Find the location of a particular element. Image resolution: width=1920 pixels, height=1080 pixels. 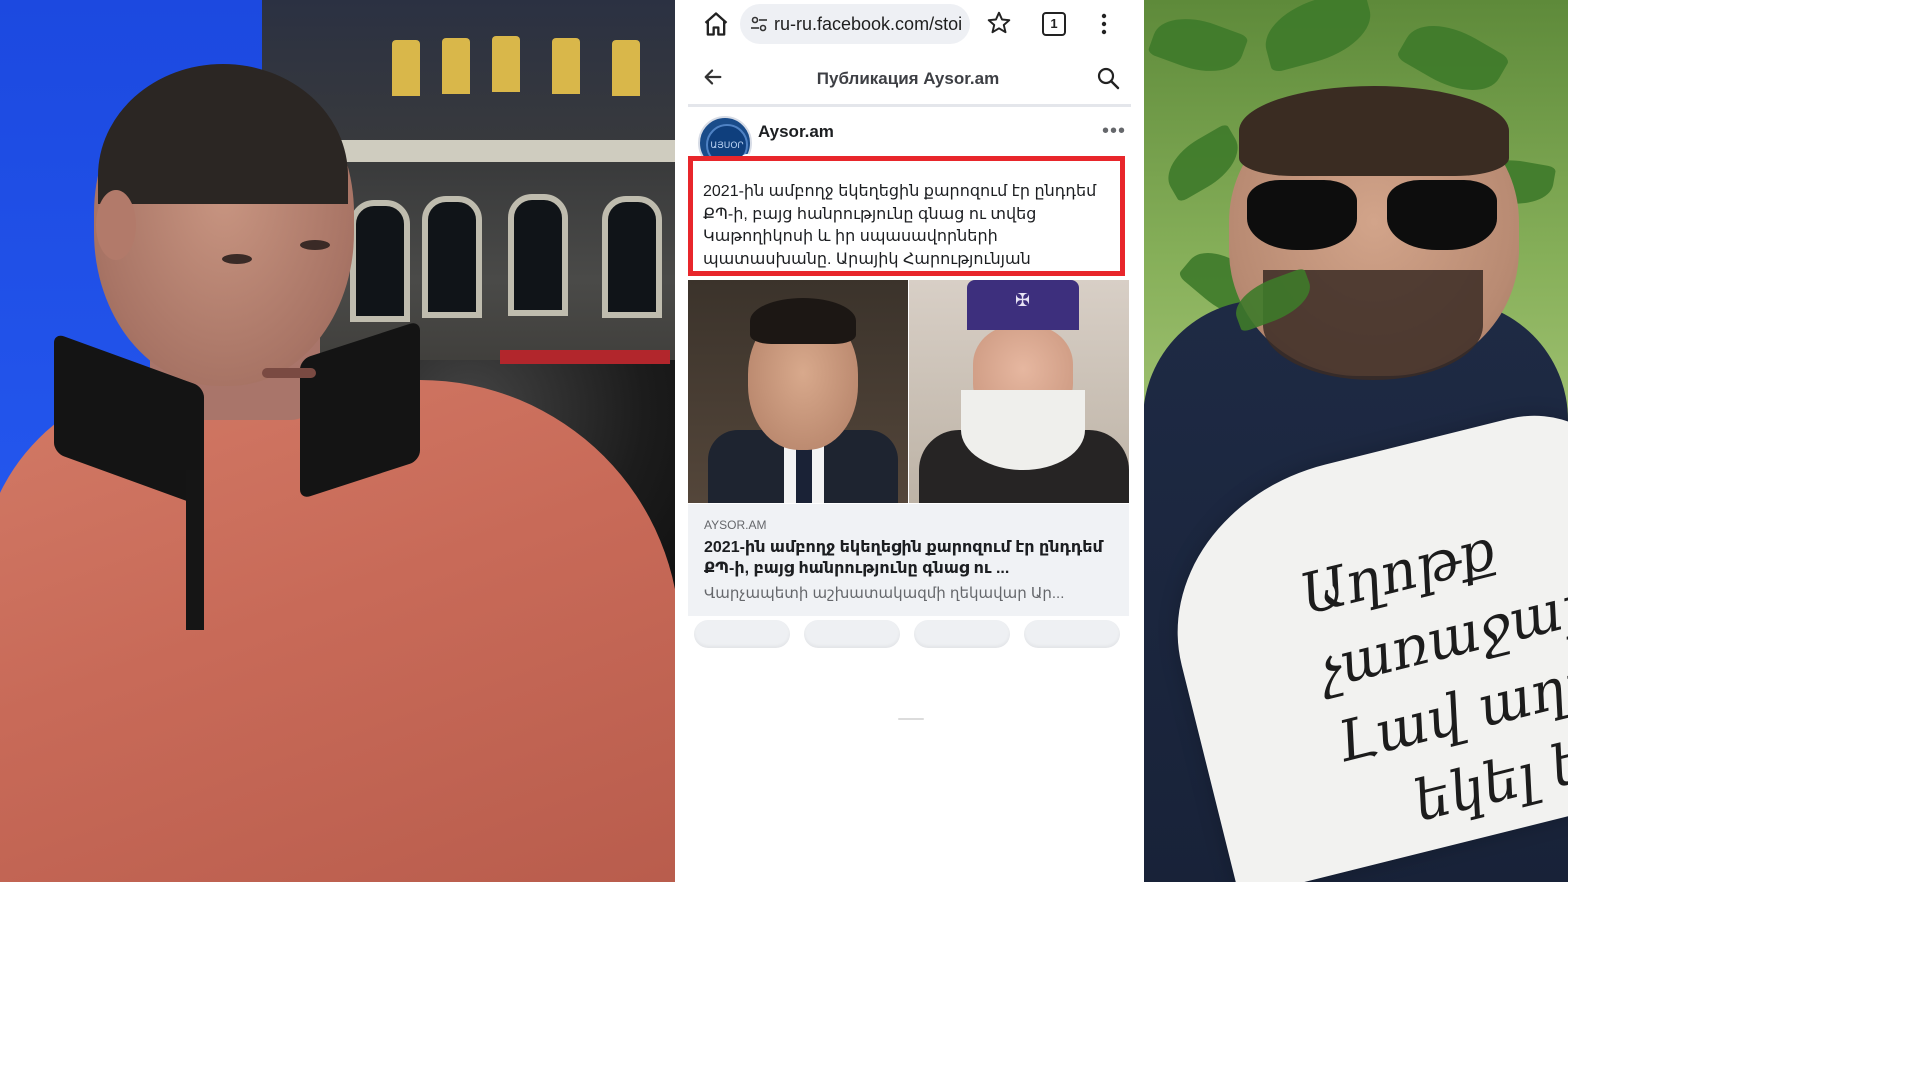

sunglasses is located at coordinates (1373, 215).